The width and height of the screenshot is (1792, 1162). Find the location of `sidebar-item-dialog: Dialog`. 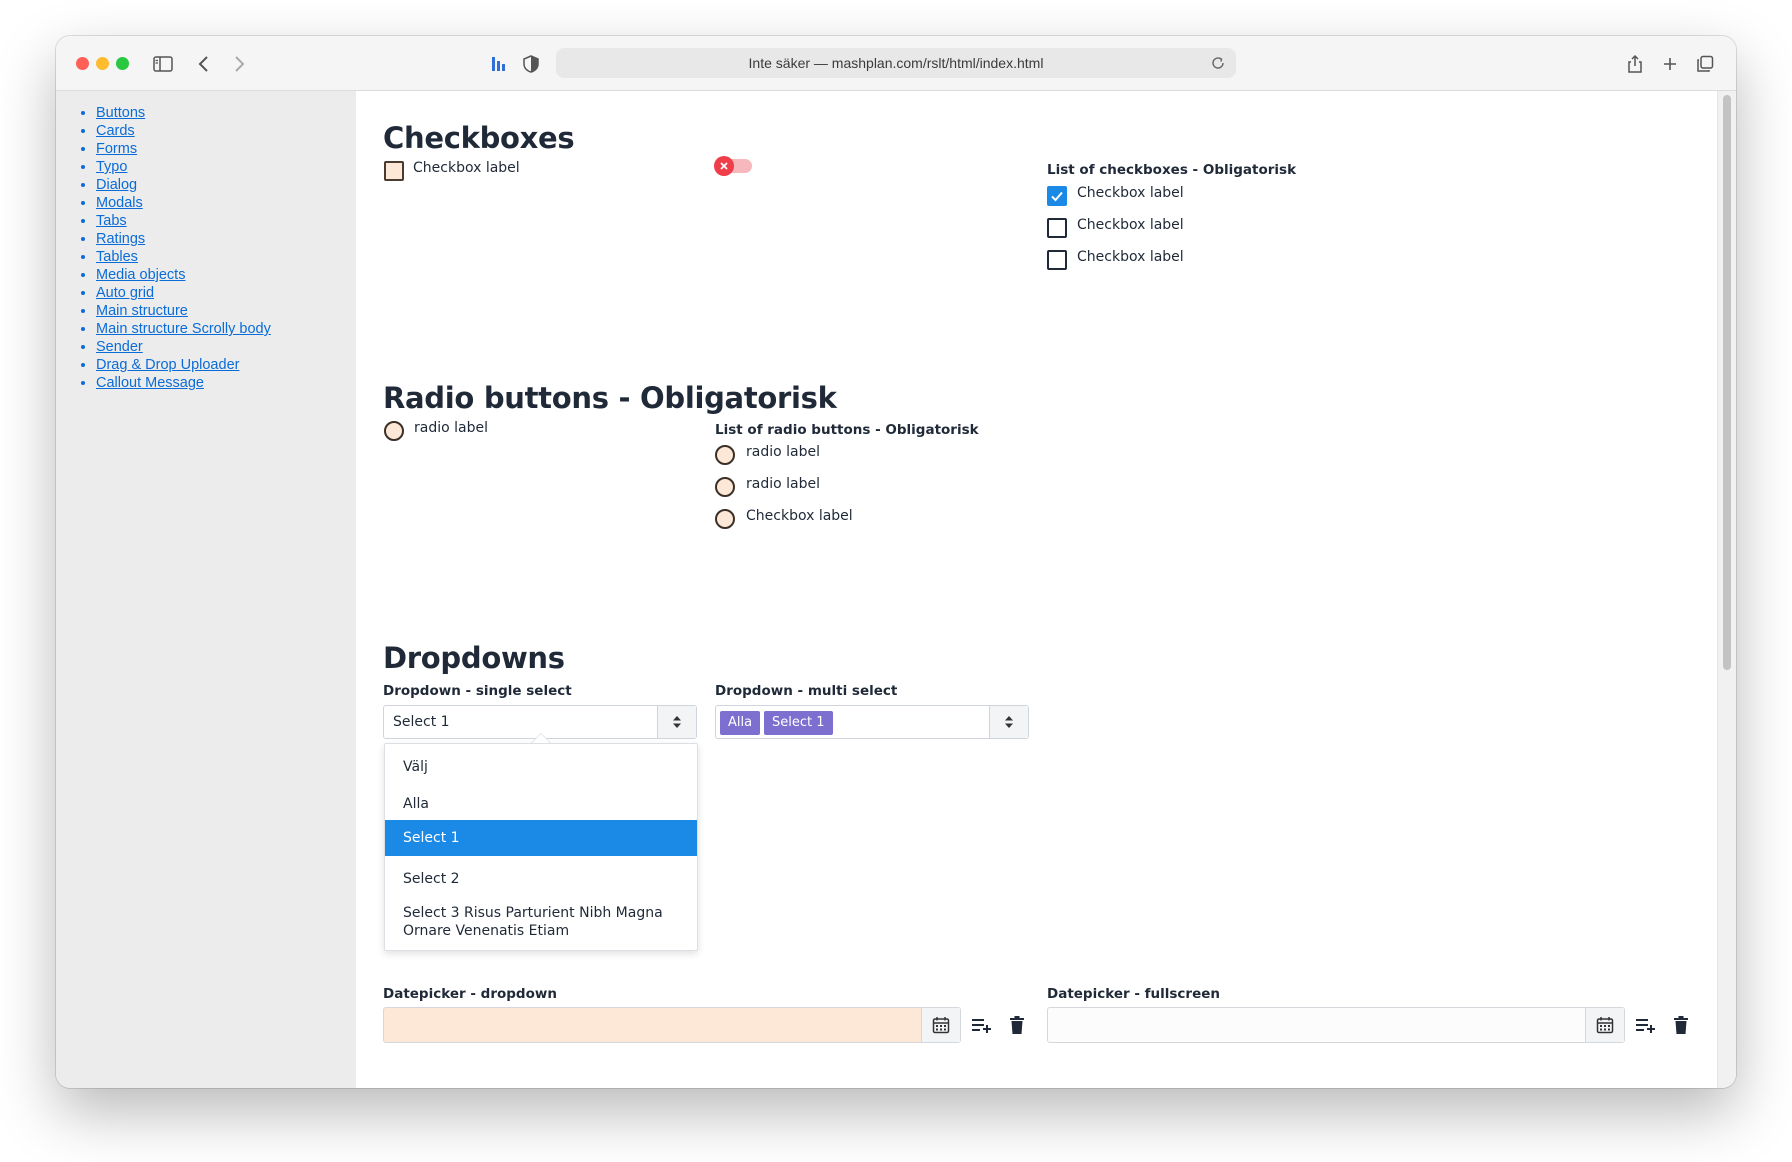

sidebar-item-dialog: Dialog is located at coordinates (226, 185).